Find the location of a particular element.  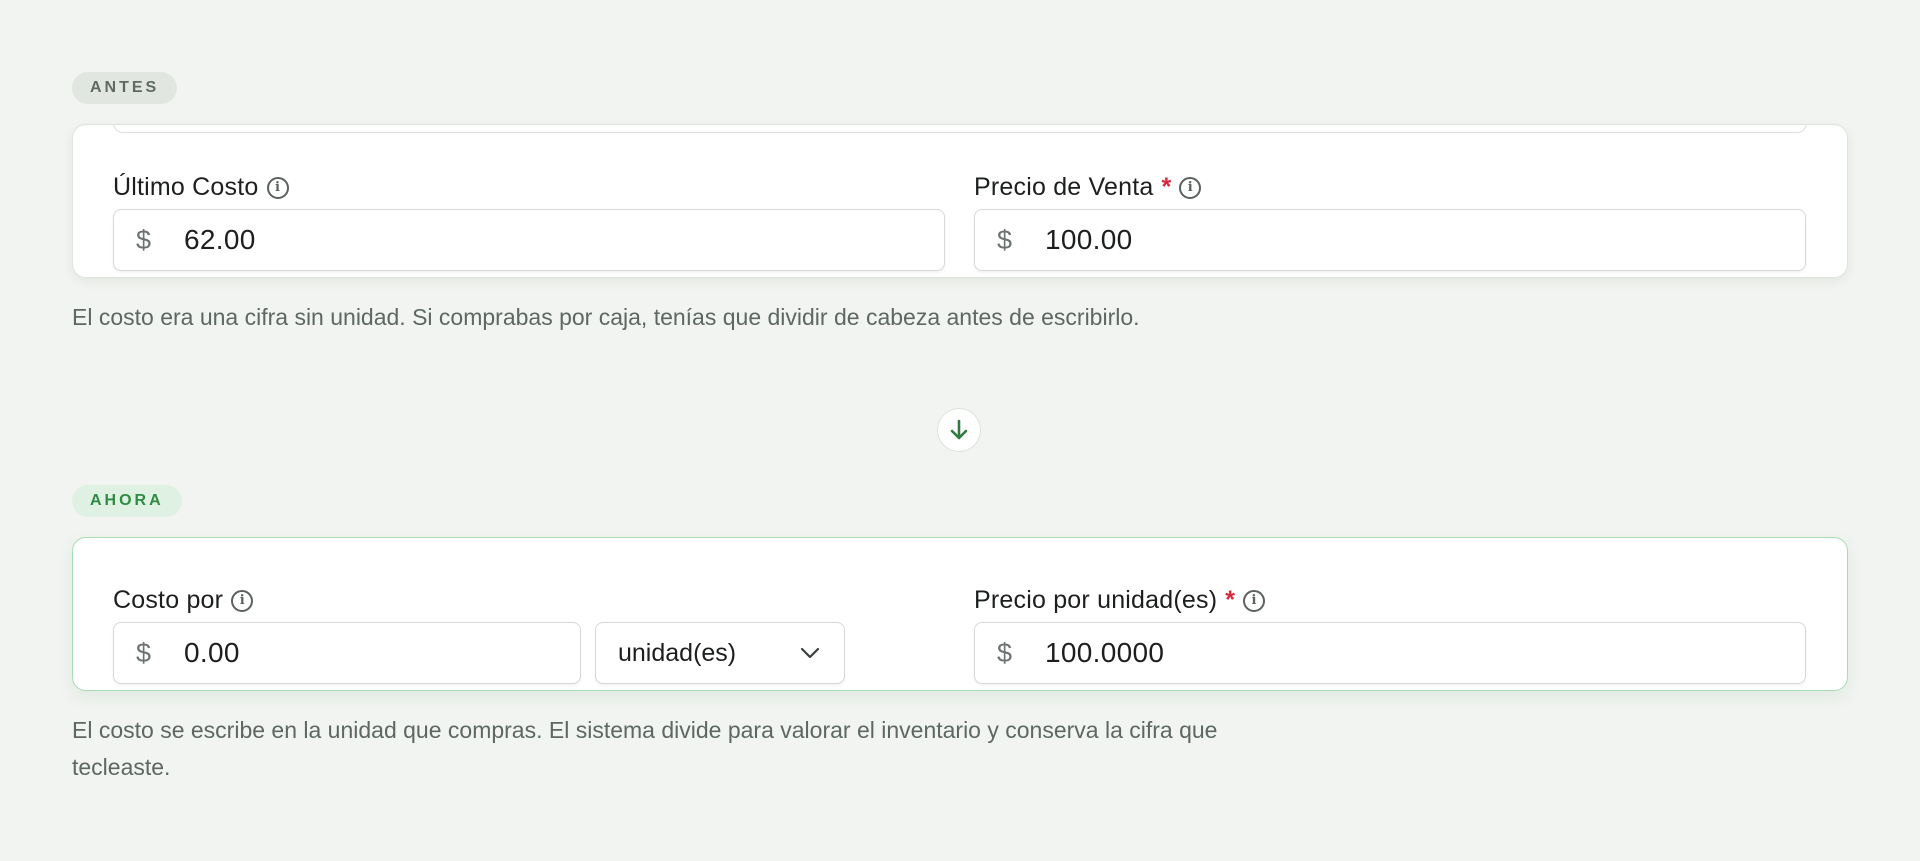

before-price-value: 100.00 is located at coordinates (1089, 239).